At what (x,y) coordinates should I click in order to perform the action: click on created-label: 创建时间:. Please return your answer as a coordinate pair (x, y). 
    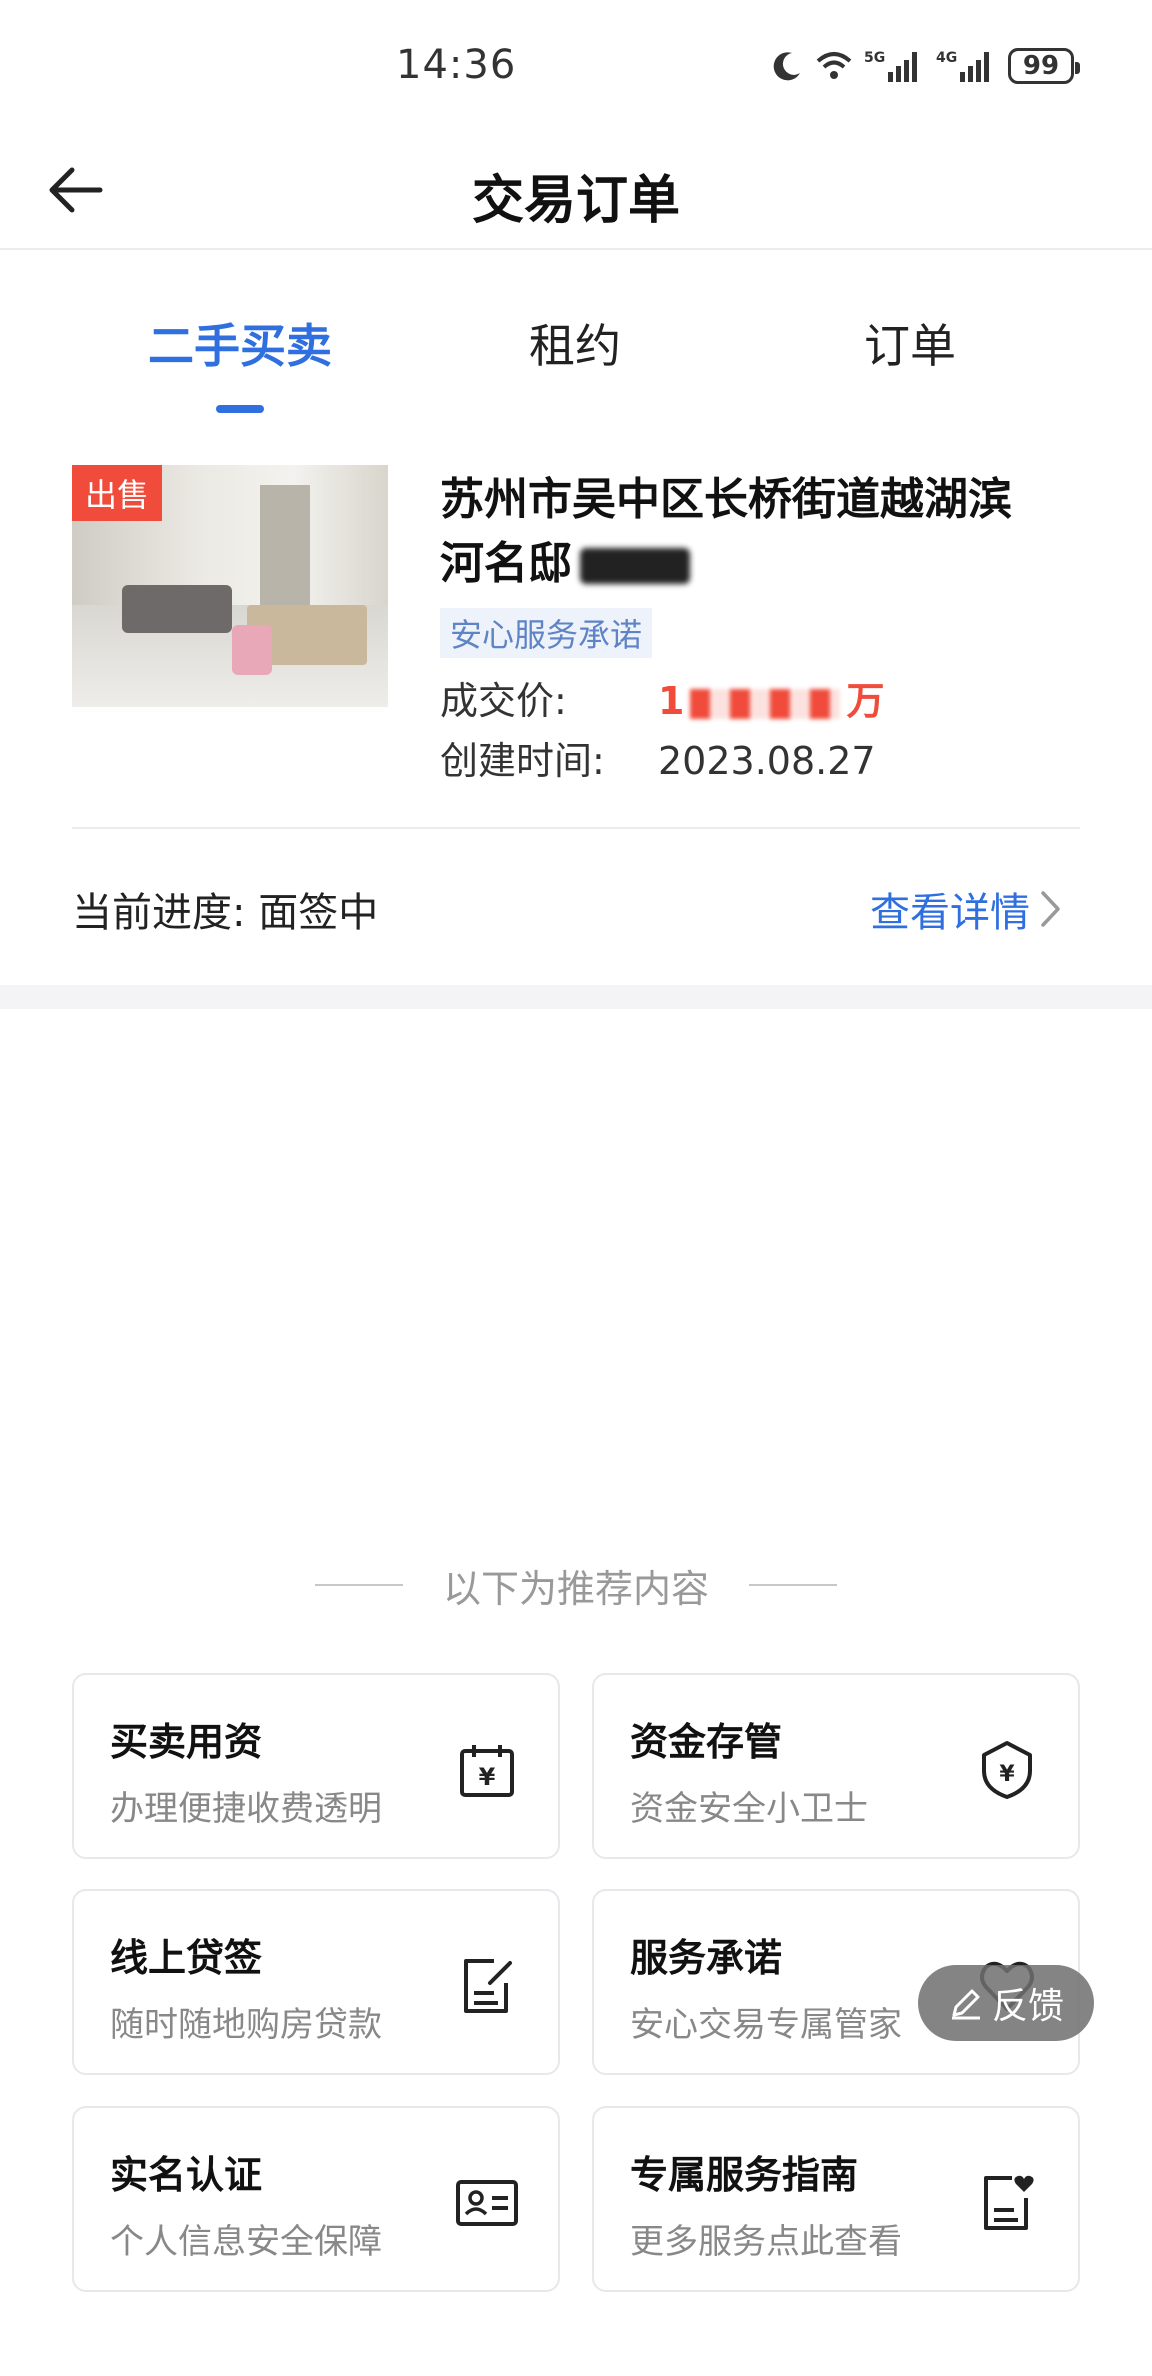
    Looking at the image, I should click on (522, 761).